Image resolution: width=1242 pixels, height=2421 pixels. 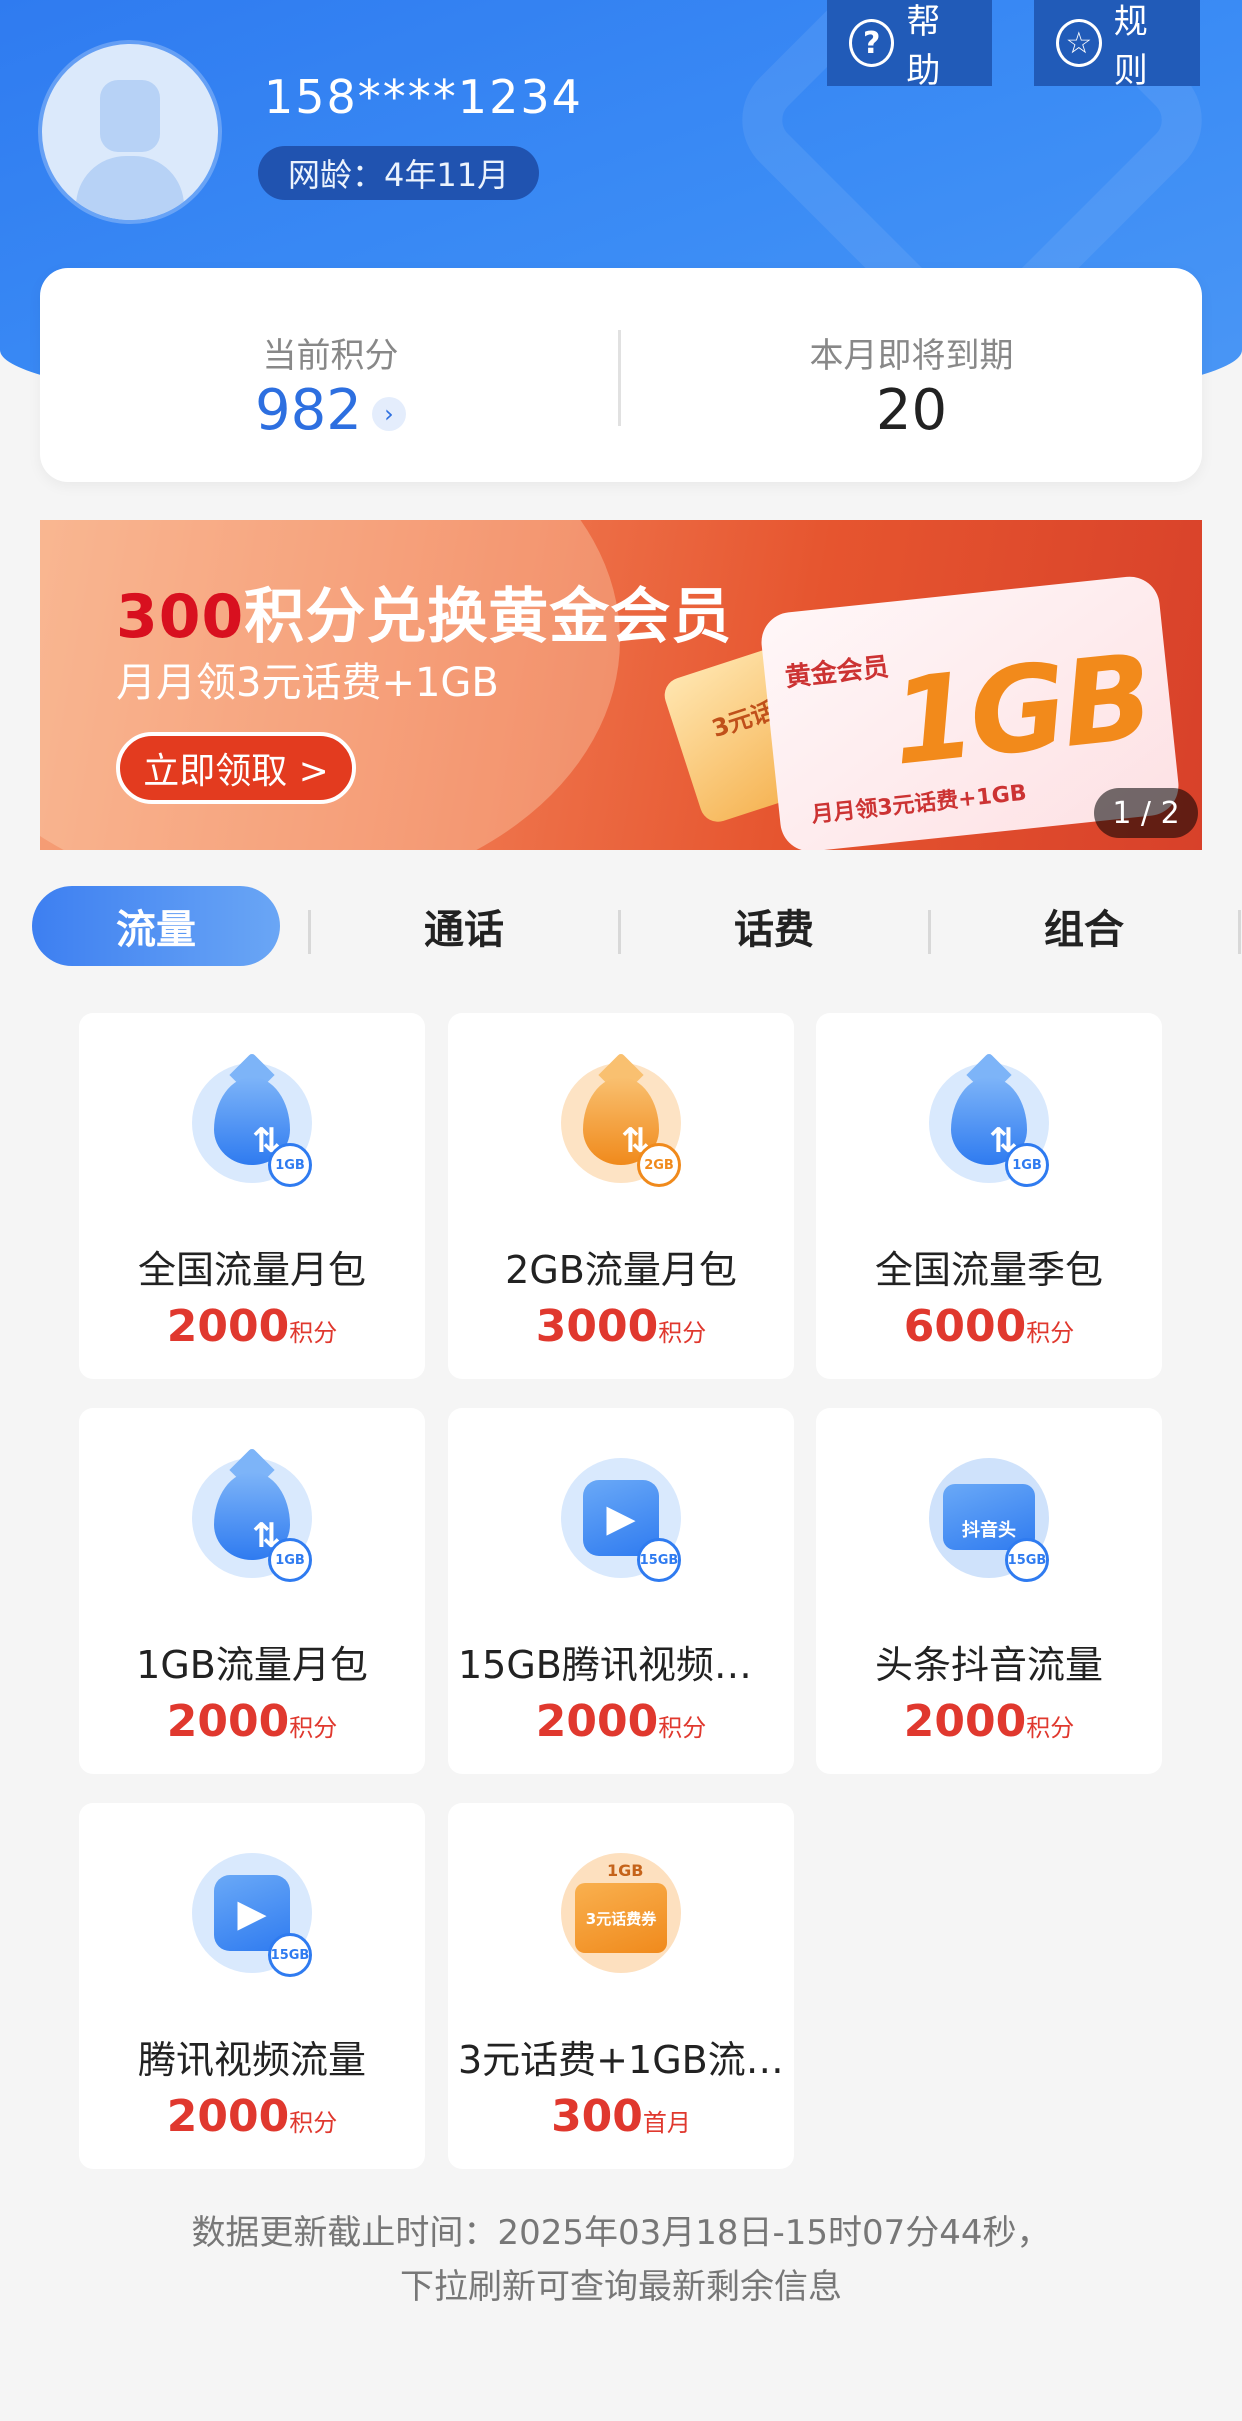 What do you see at coordinates (621, 1986) in the screenshot?
I see `product-card: 1GB3元话费券 3元话费+1GB流量包 300首月` at bounding box center [621, 1986].